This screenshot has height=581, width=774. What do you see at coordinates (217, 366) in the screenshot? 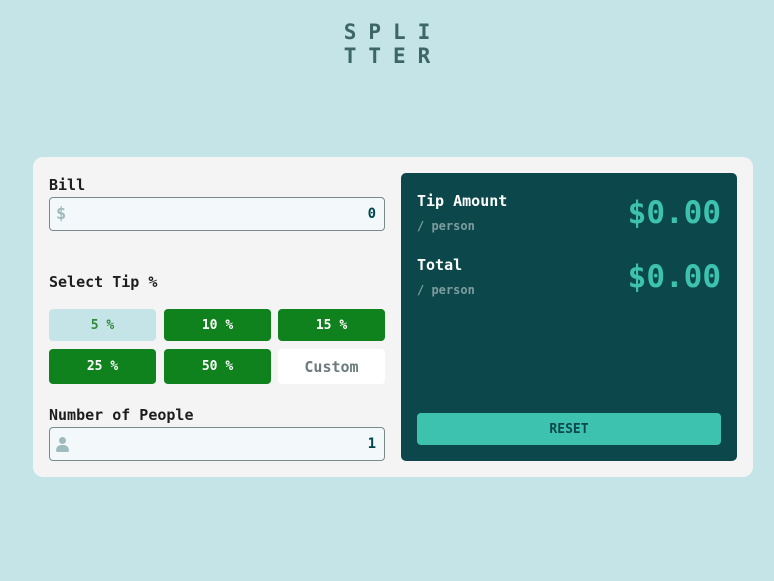
I see `tip-option-50: 50 %` at bounding box center [217, 366].